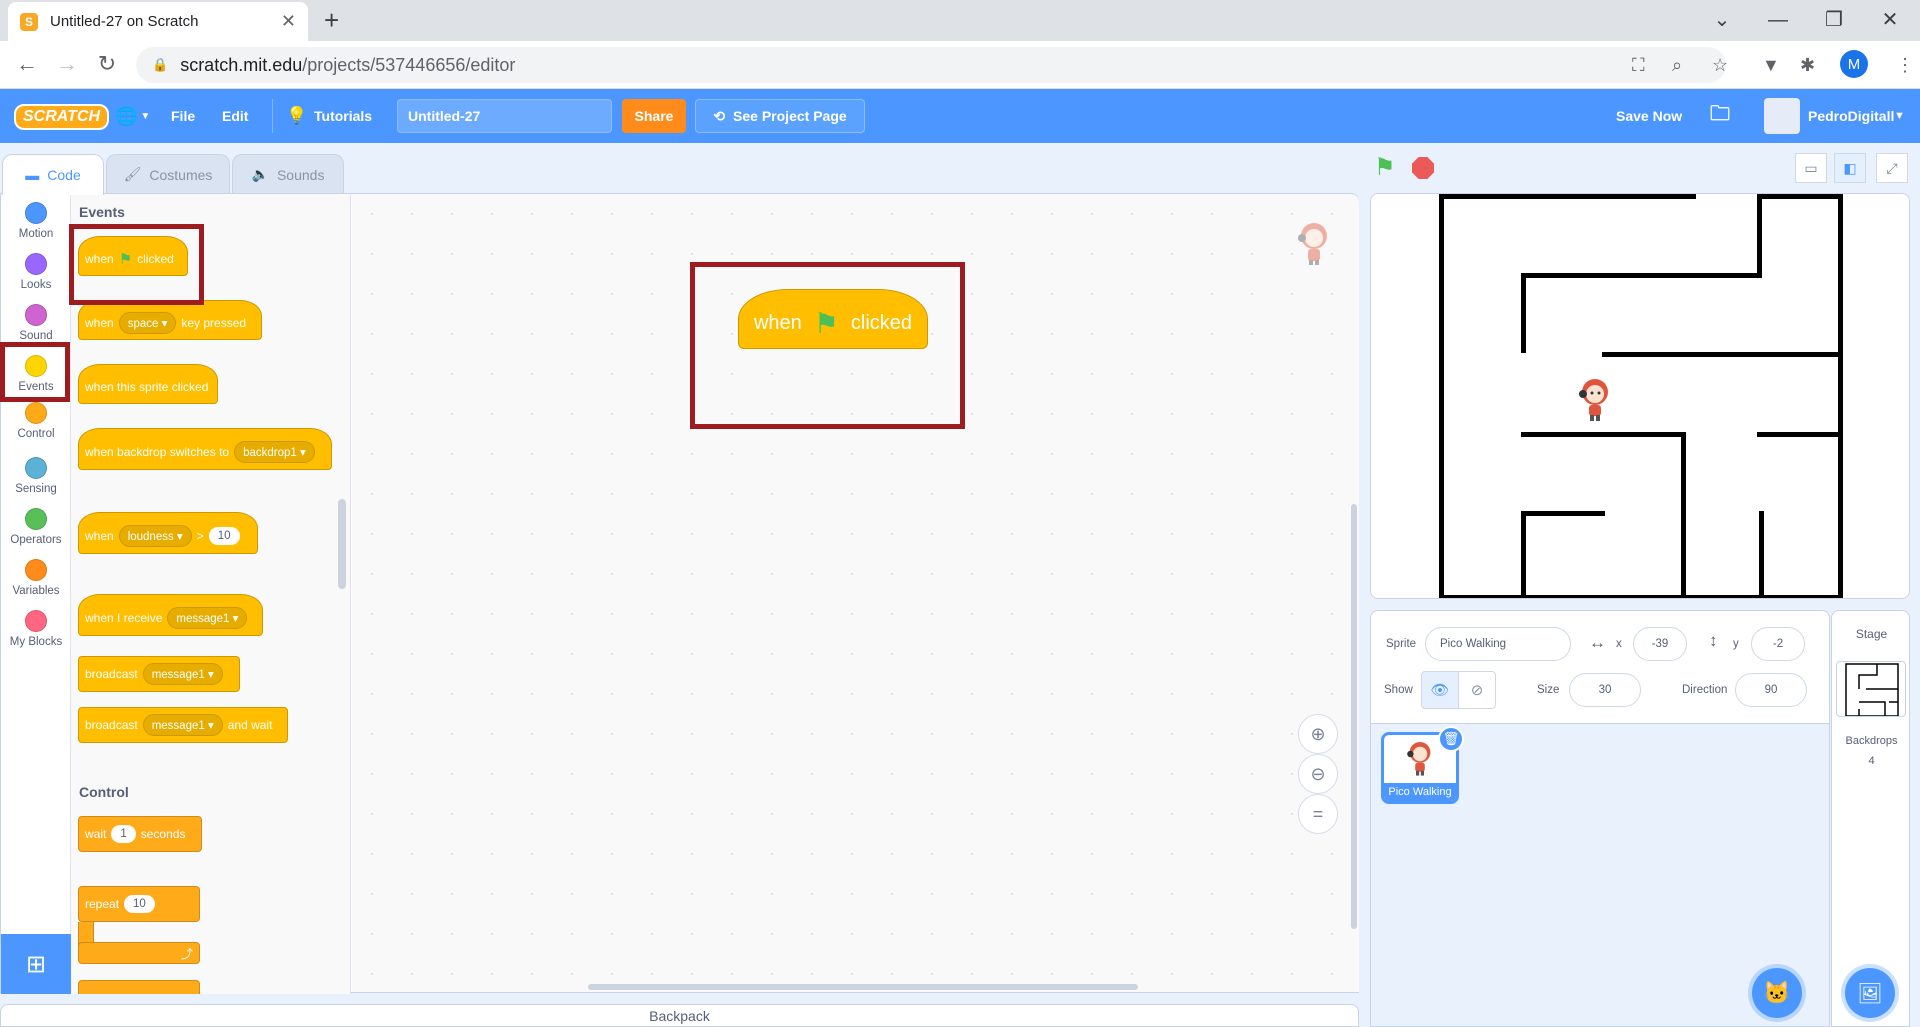  I want to click on small-stage-button: ▭, so click(1811, 168).